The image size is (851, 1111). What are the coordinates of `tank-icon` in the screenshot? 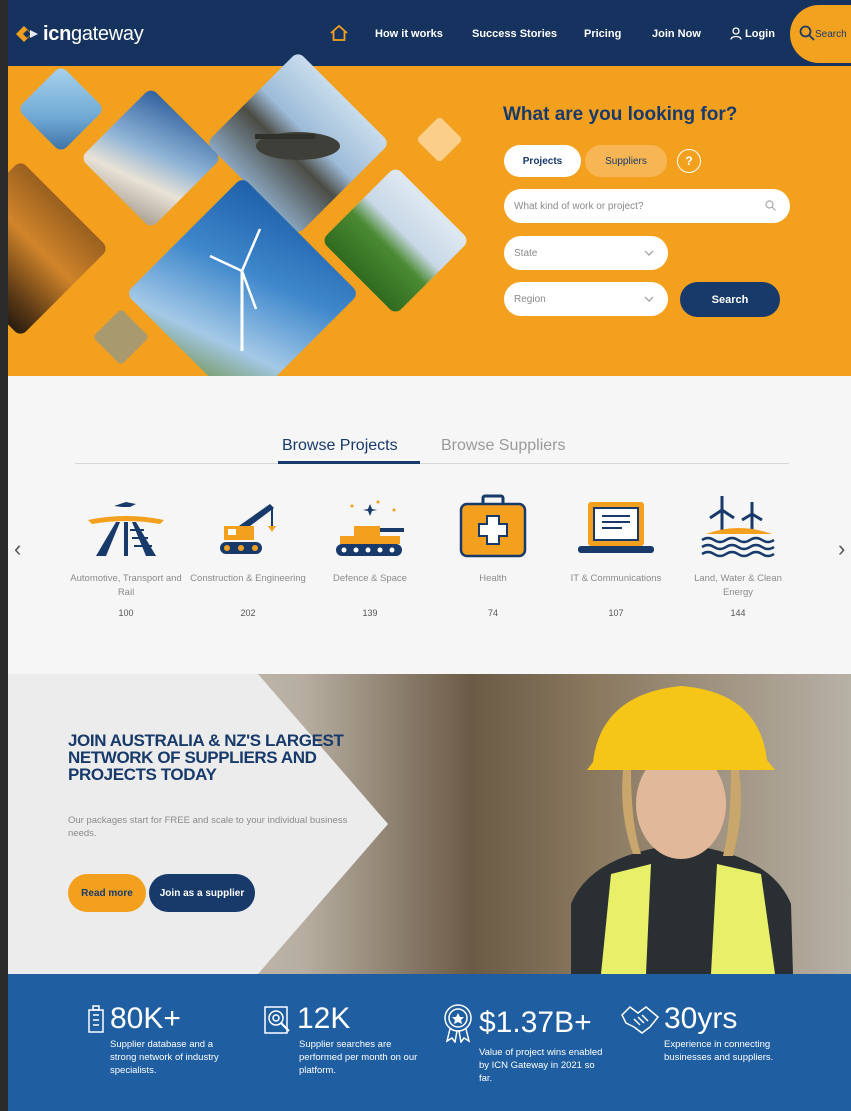 It's located at (370, 525).